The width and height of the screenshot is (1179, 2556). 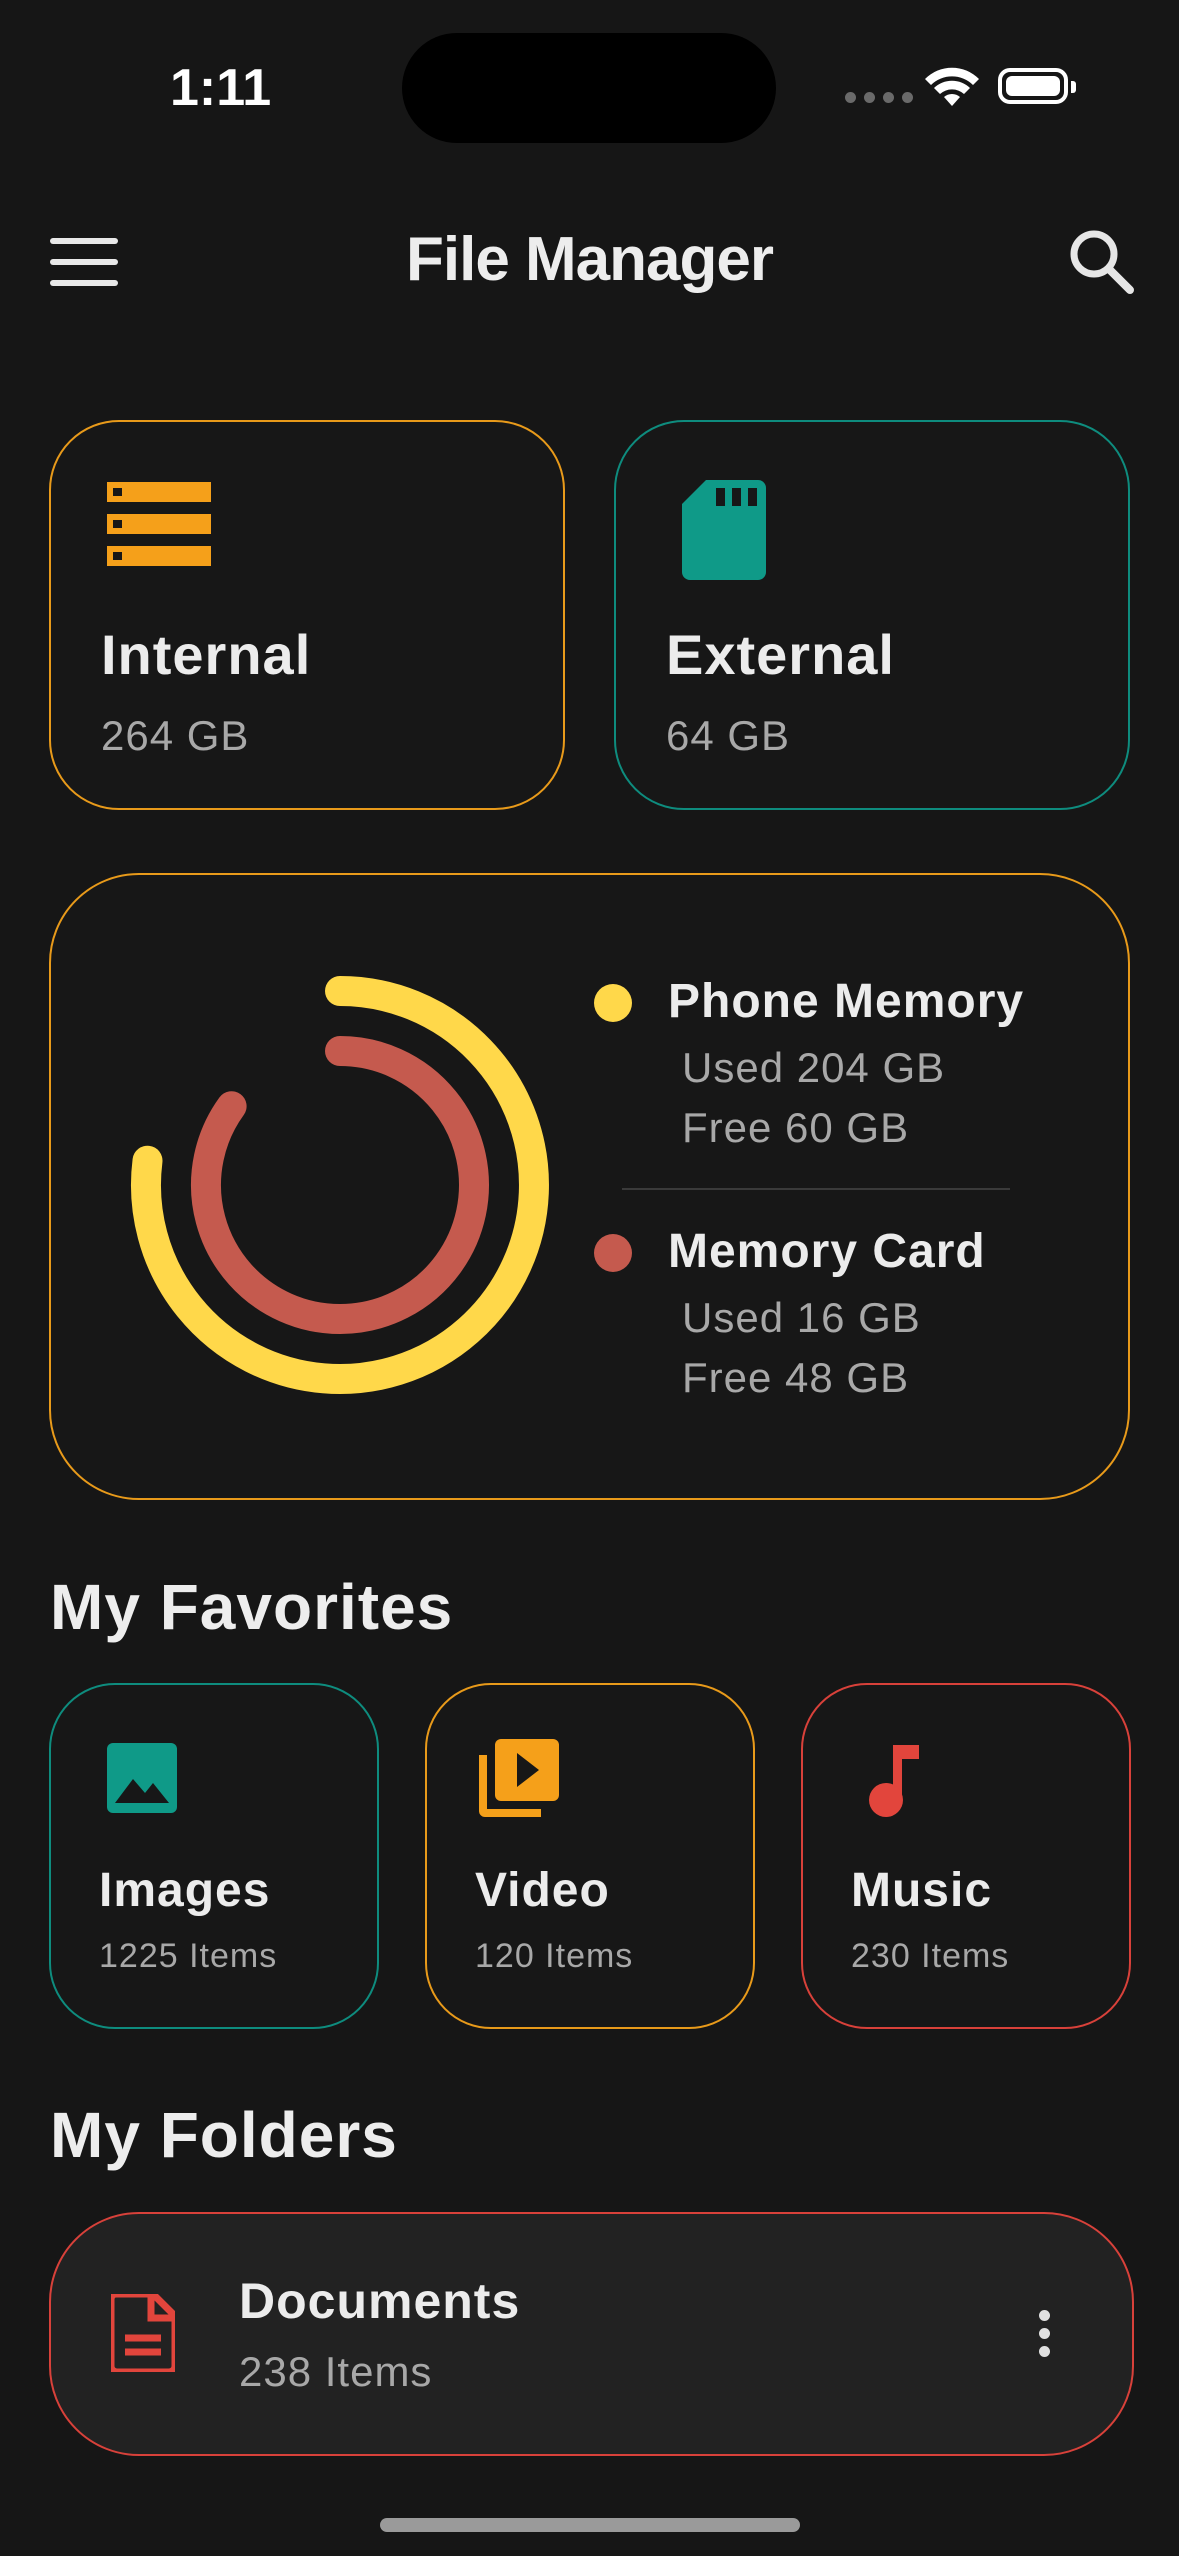 What do you see at coordinates (814, 1067) in the screenshot?
I see `phone-memory-used: Used 204 GB` at bounding box center [814, 1067].